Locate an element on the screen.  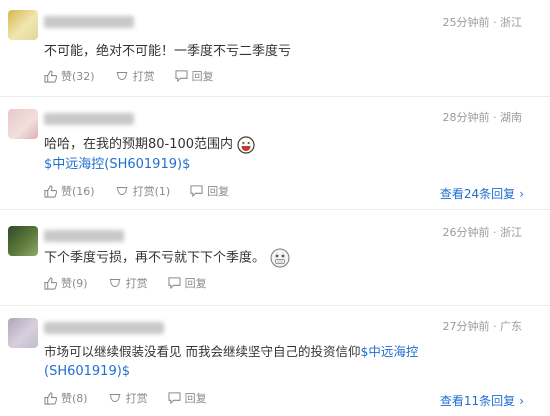
comment-text-line: 下个季度亏损，再不亏就下下个季度。 is located at coordinates (167, 258).